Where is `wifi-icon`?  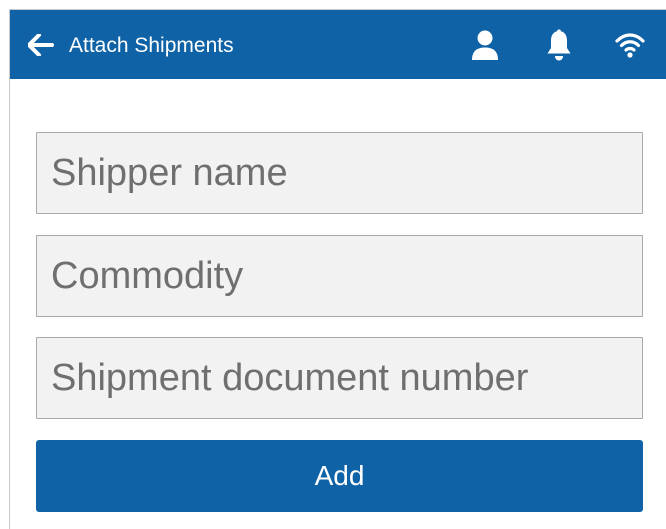 wifi-icon is located at coordinates (630, 45).